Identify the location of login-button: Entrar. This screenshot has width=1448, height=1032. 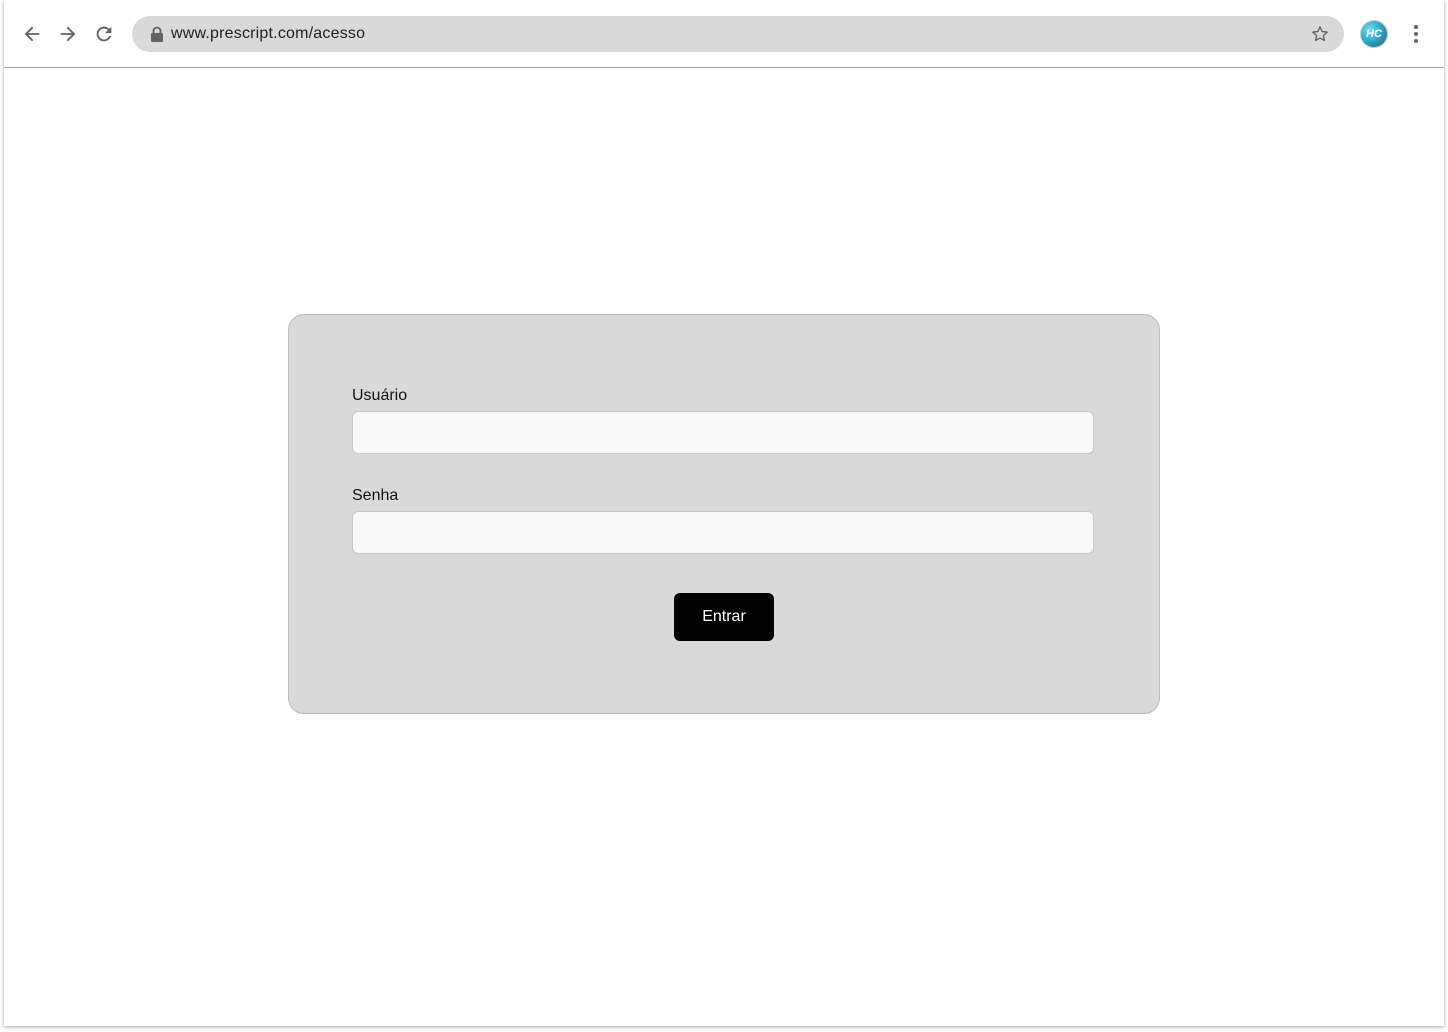
(724, 617).